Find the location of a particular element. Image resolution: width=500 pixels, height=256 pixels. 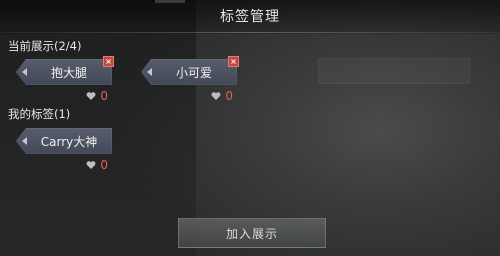

tag-label: Carry大神 is located at coordinates (69, 142).